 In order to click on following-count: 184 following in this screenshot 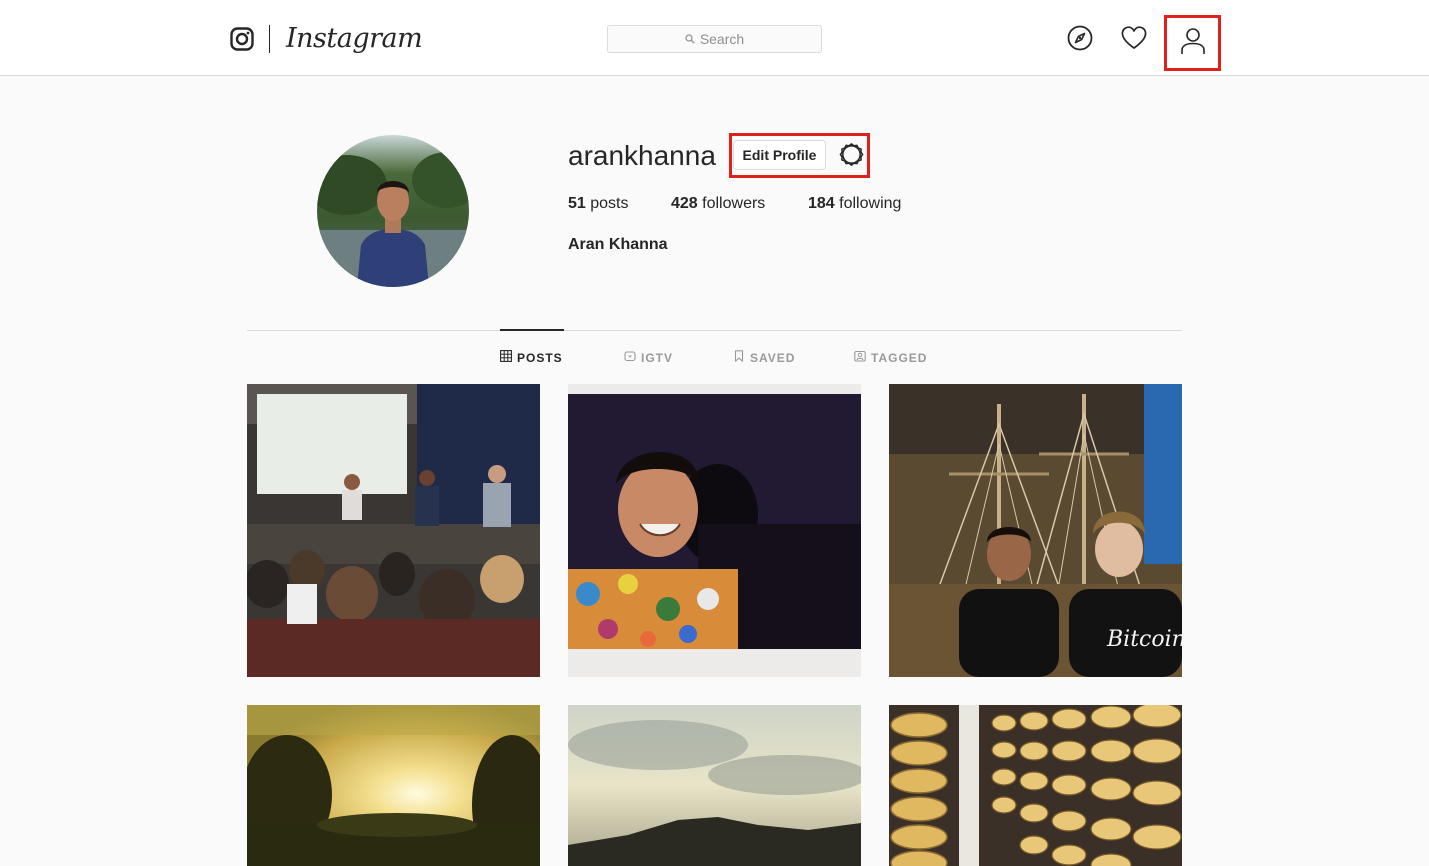, I will do `click(854, 204)`.